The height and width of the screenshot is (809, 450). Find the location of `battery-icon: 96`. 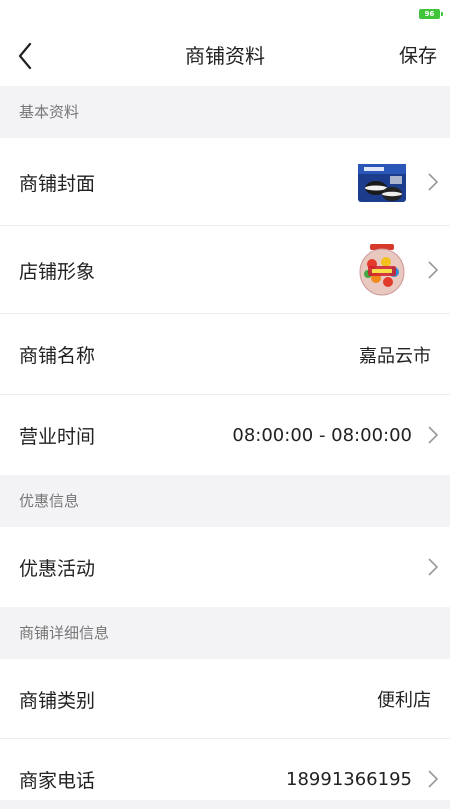

battery-icon: 96 is located at coordinates (431, 14).